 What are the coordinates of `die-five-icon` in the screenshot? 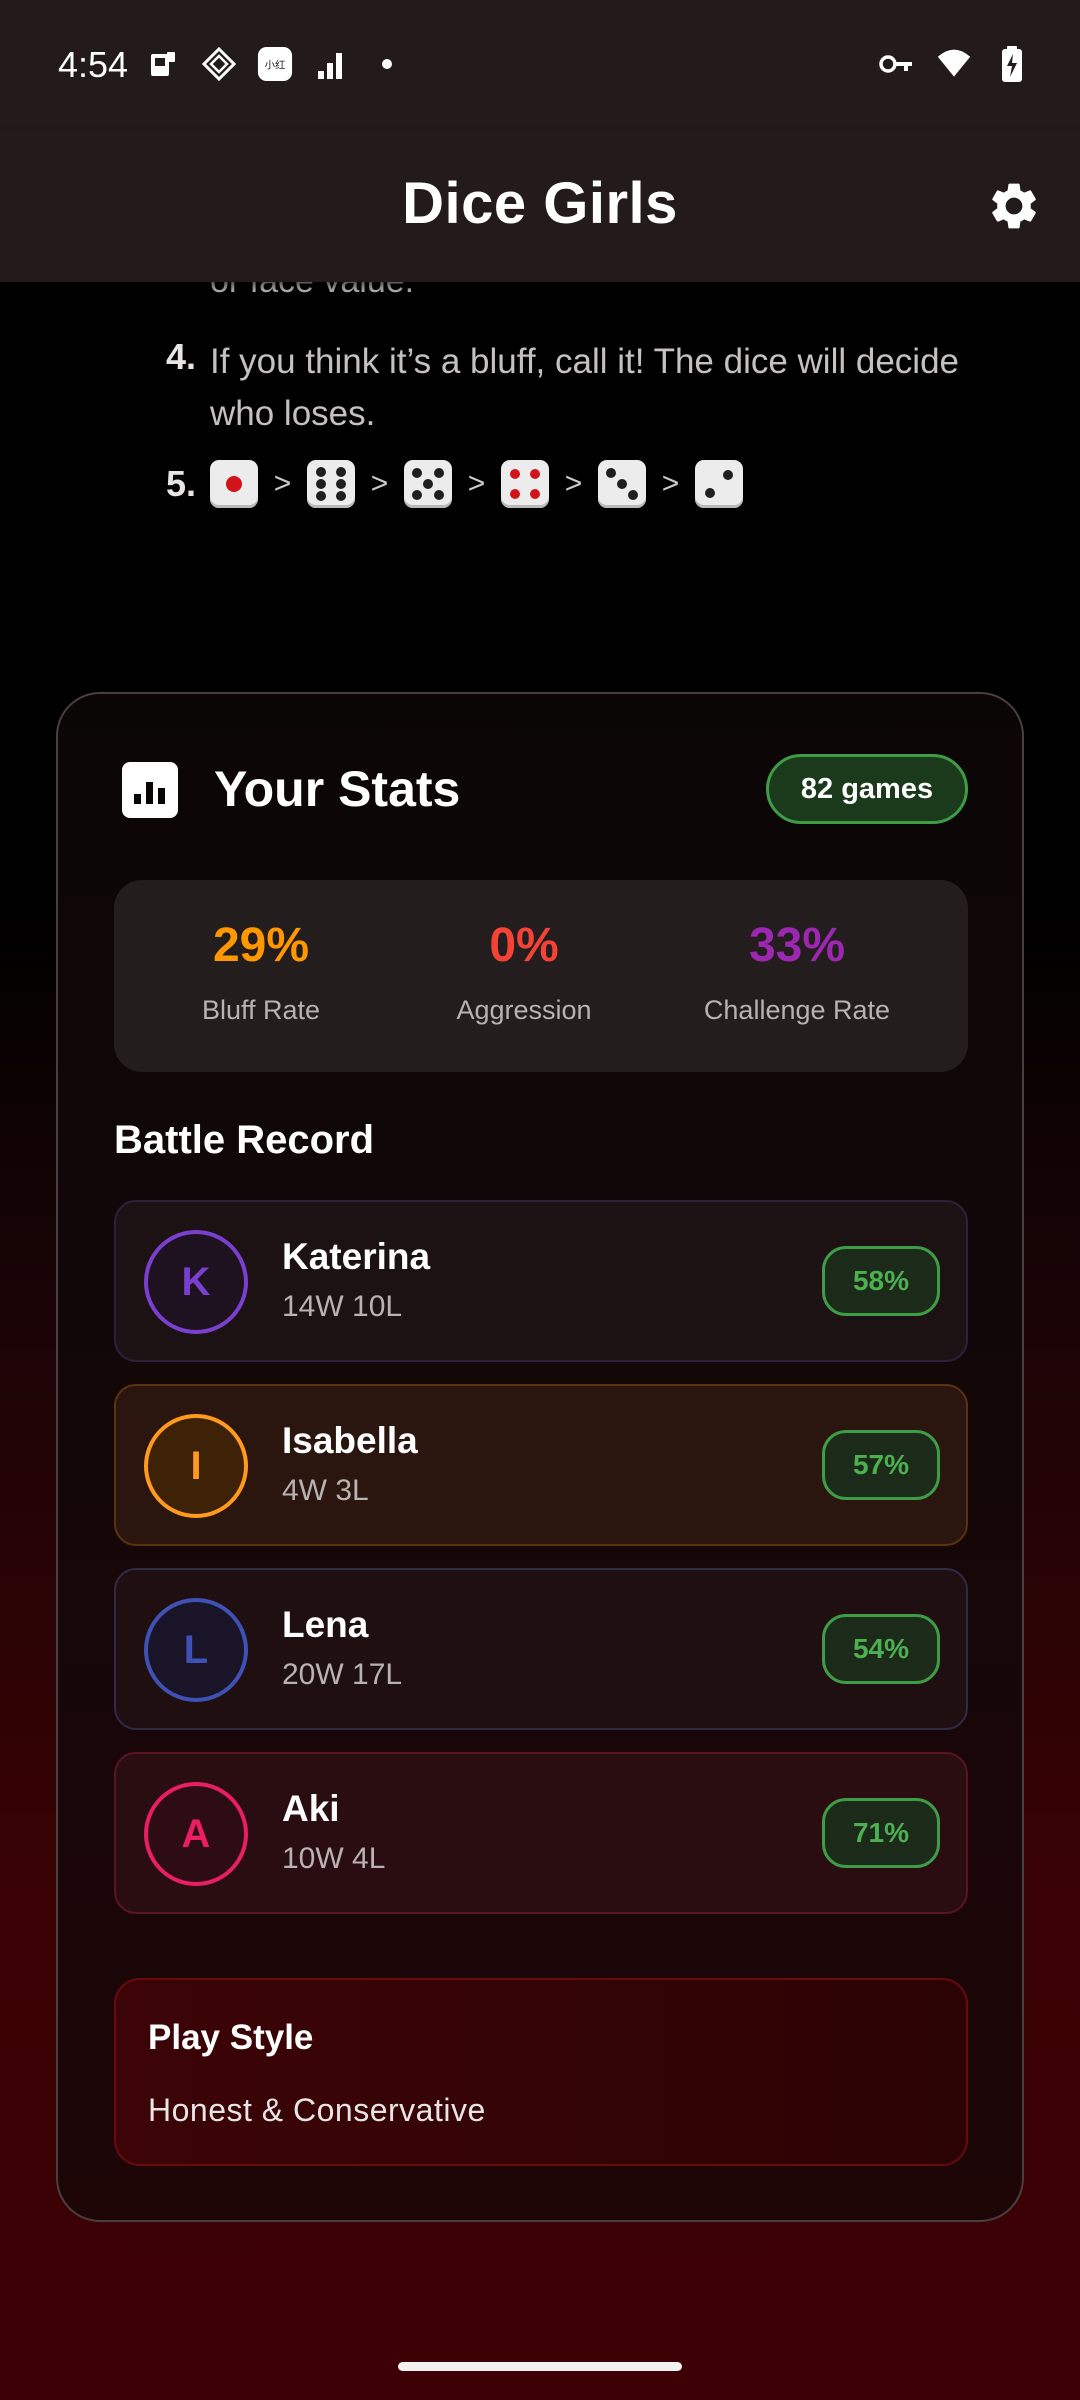 It's located at (428, 484).